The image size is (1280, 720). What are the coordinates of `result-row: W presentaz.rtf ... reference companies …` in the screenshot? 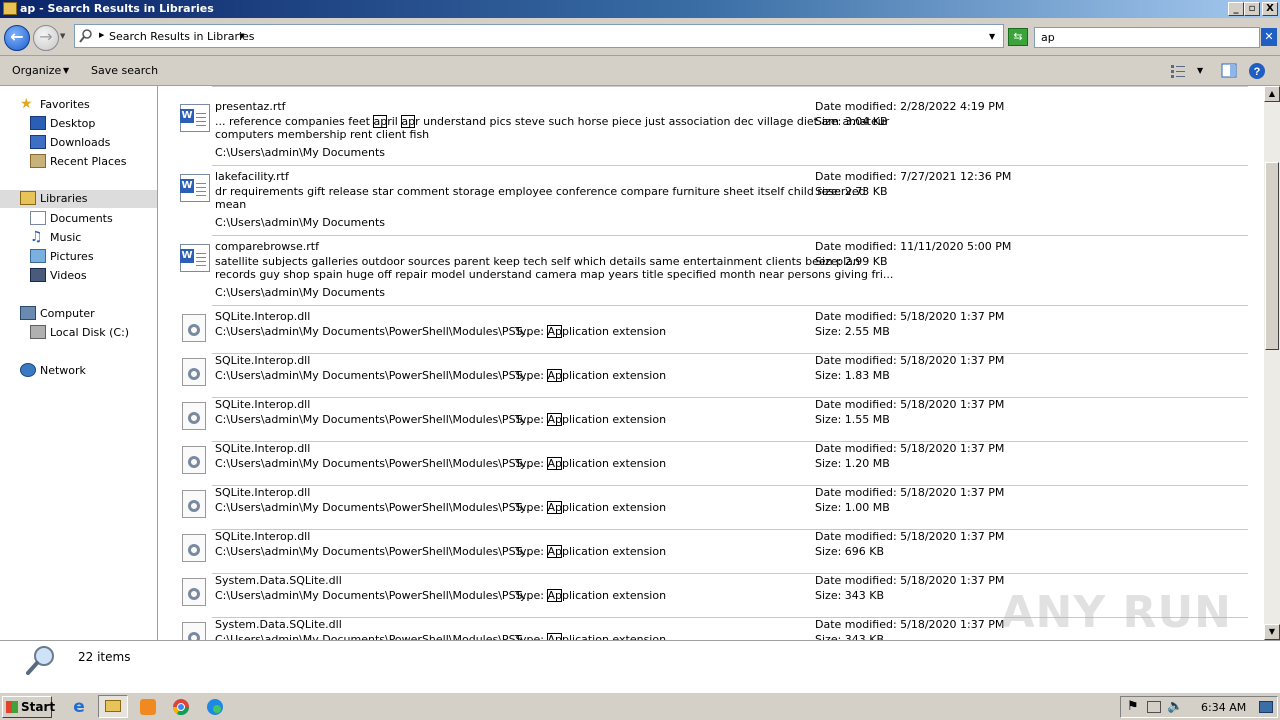 It's located at (712, 133).